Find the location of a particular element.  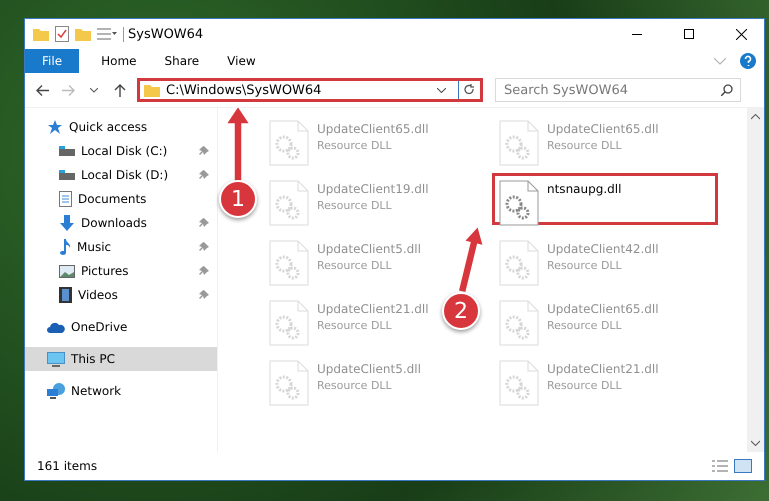

sidebar-item: Network is located at coordinates (121, 391).